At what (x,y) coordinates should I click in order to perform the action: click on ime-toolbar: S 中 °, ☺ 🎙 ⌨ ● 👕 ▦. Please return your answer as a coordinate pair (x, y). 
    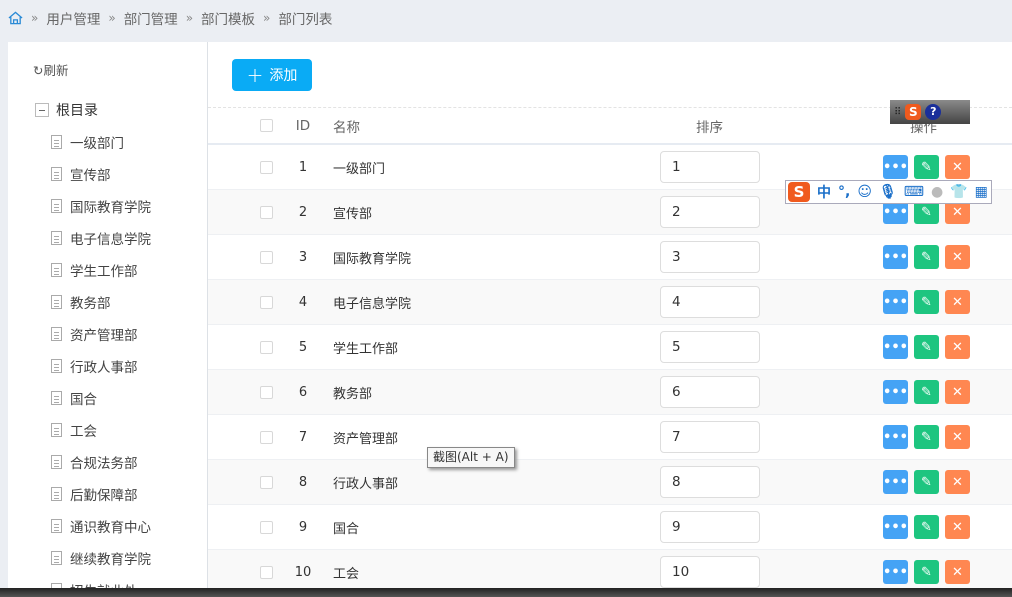
    Looking at the image, I should click on (888, 192).